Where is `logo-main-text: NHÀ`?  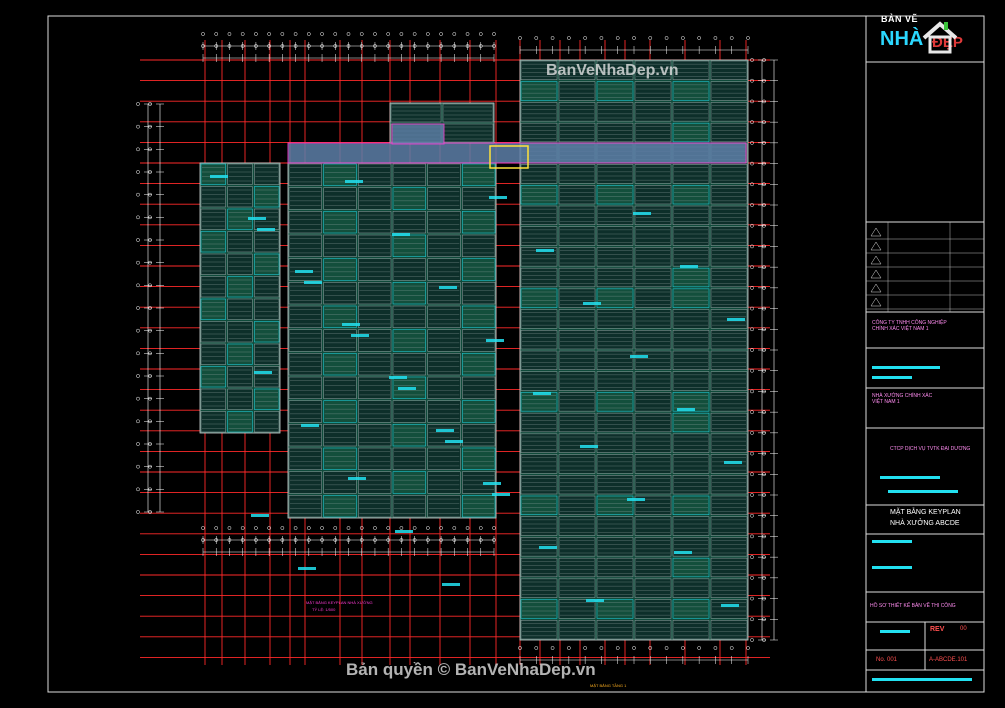
logo-main-text: NHÀ is located at coordinates (902, 39).